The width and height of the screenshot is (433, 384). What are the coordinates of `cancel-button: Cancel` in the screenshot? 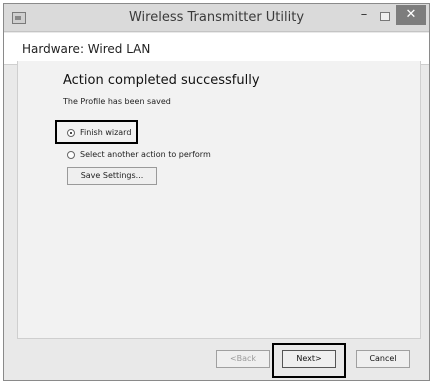 It's located at (383, 359).